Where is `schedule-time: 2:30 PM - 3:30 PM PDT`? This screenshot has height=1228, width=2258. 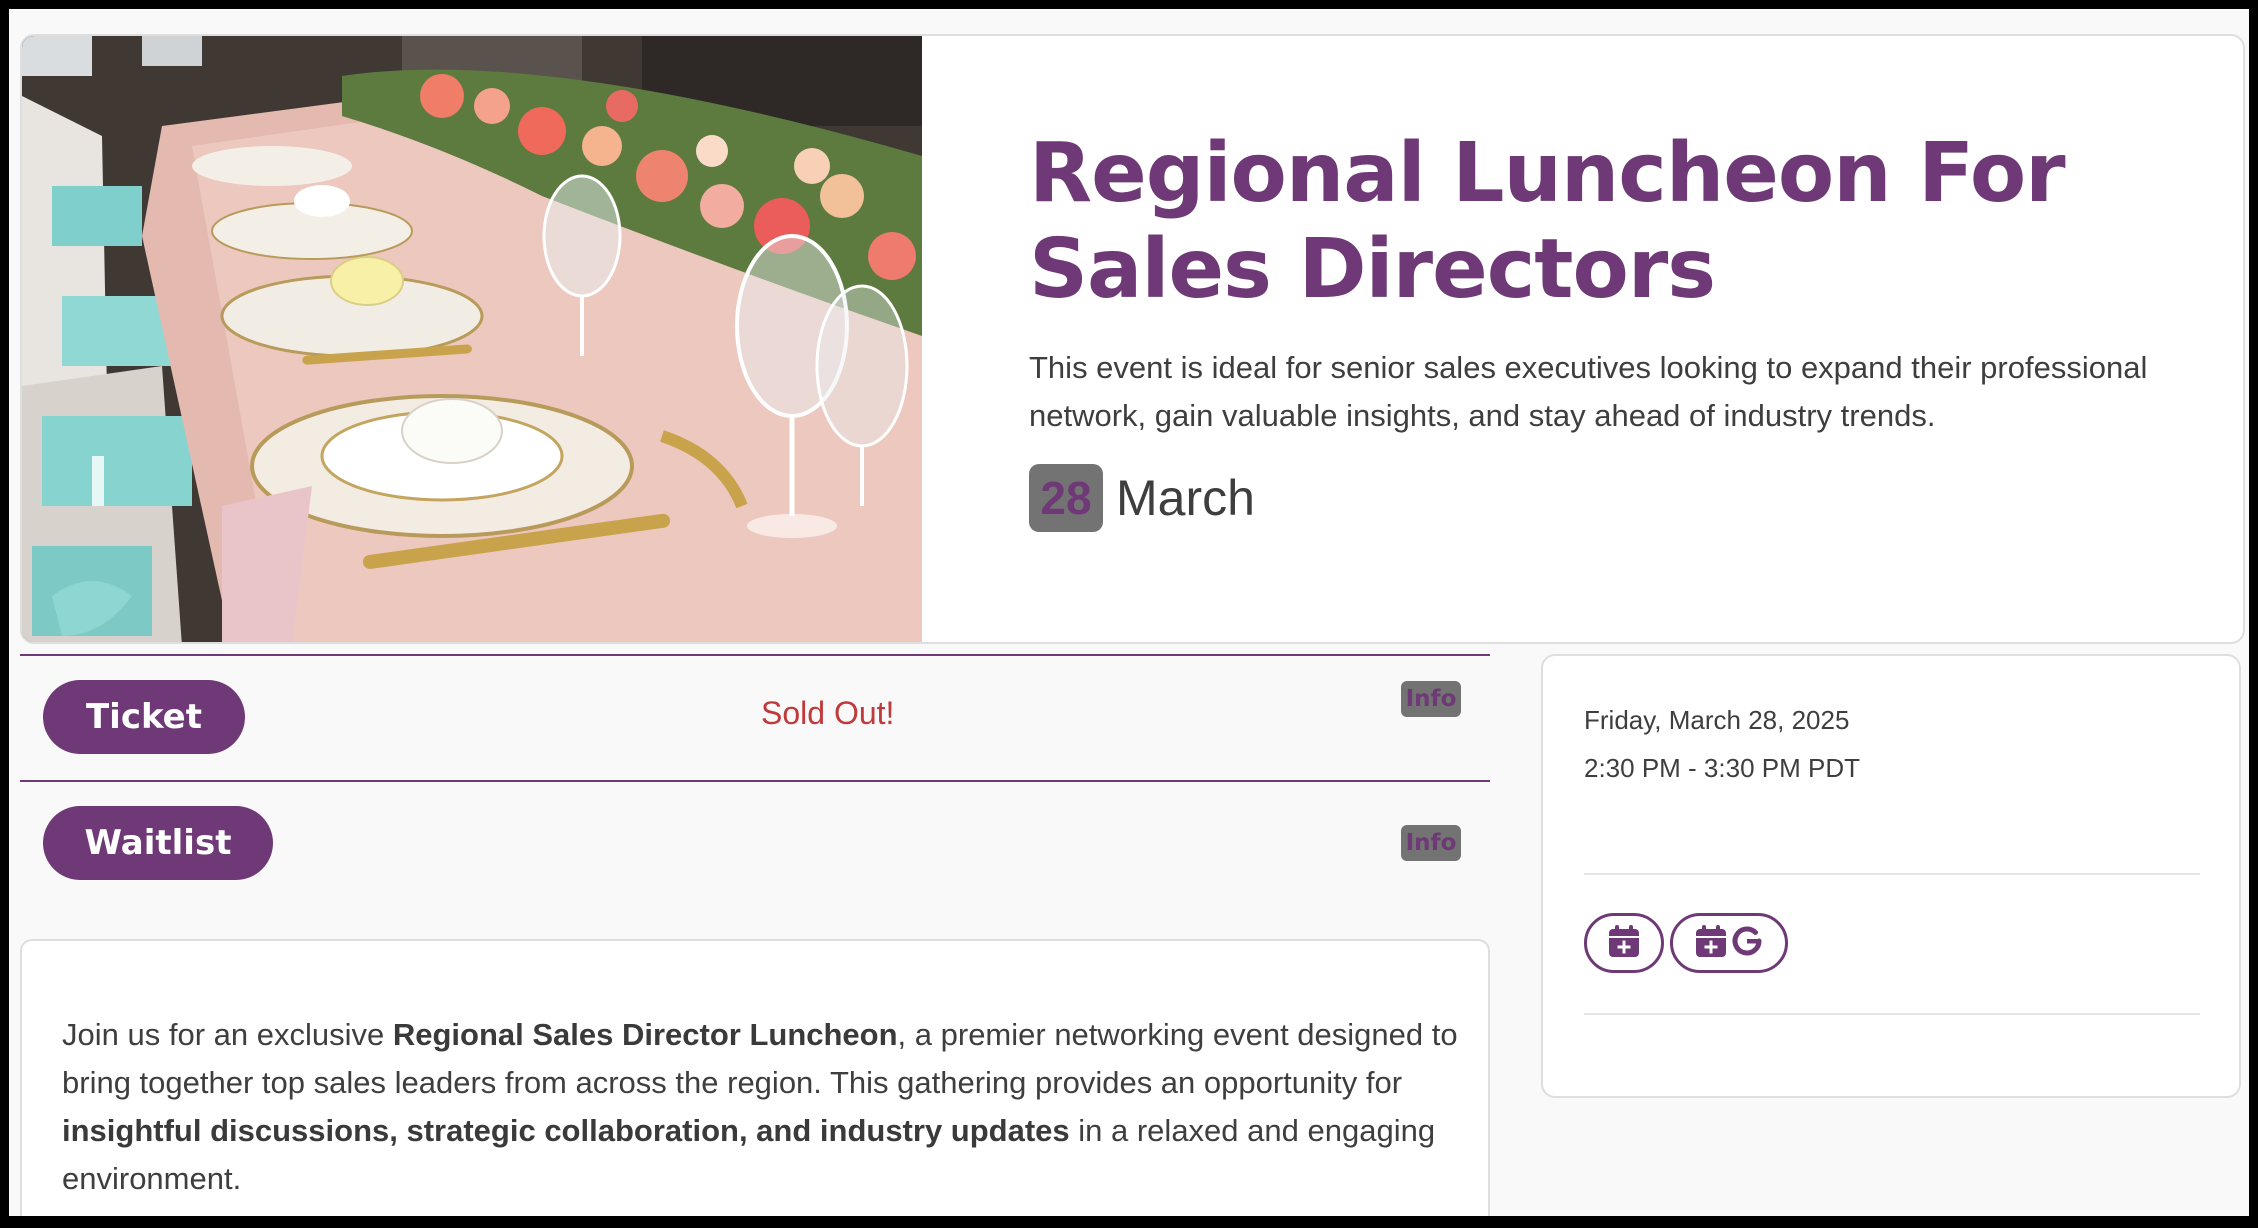
schedule-time: 2:30 PM - 3:30 PM PDT is located at coordinates (1722, 768).